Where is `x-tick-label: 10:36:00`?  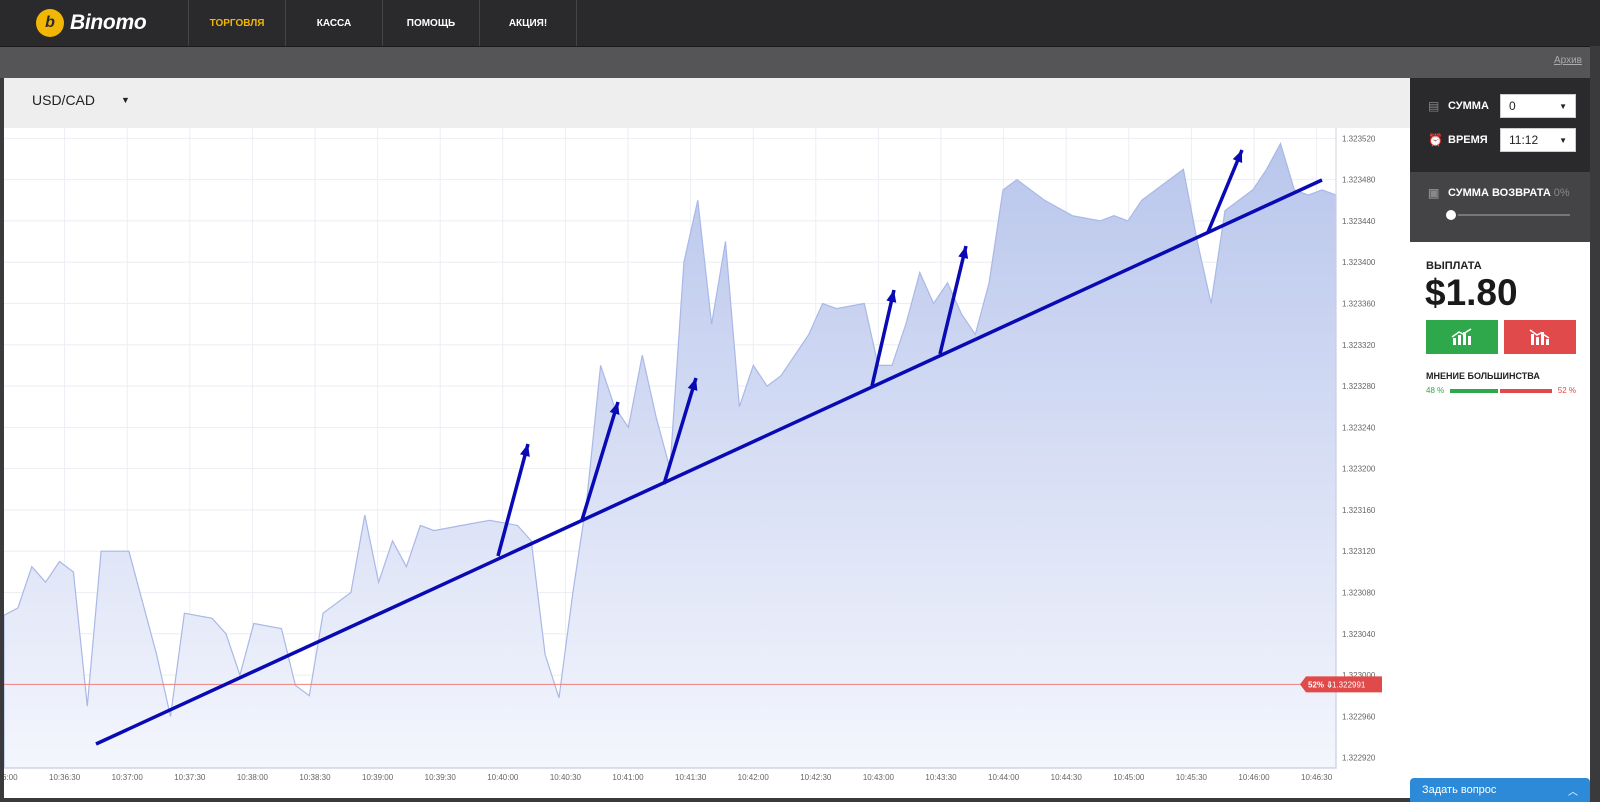
x-tick-label: 10:36:00 is located at coordinates (11, 777).